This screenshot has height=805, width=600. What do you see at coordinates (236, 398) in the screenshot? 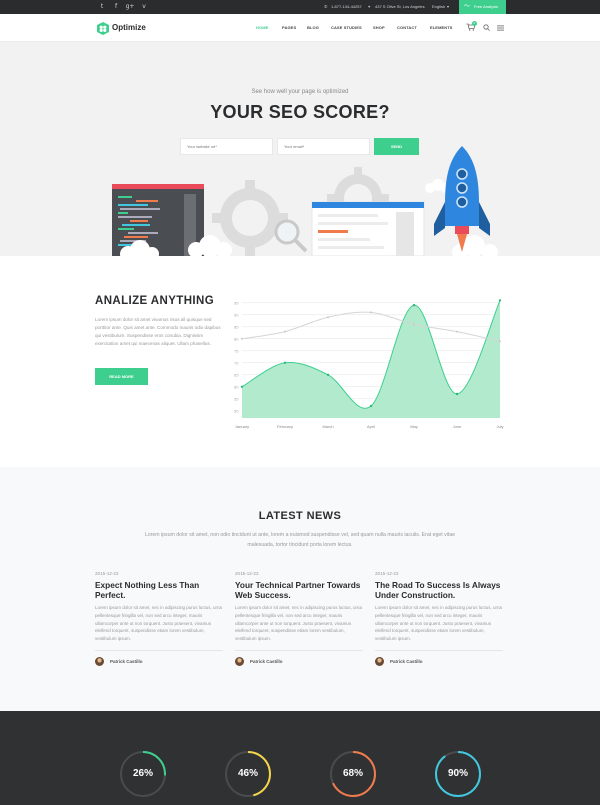
I see `y-tick-label: 55` at bounding box center [236, 398].